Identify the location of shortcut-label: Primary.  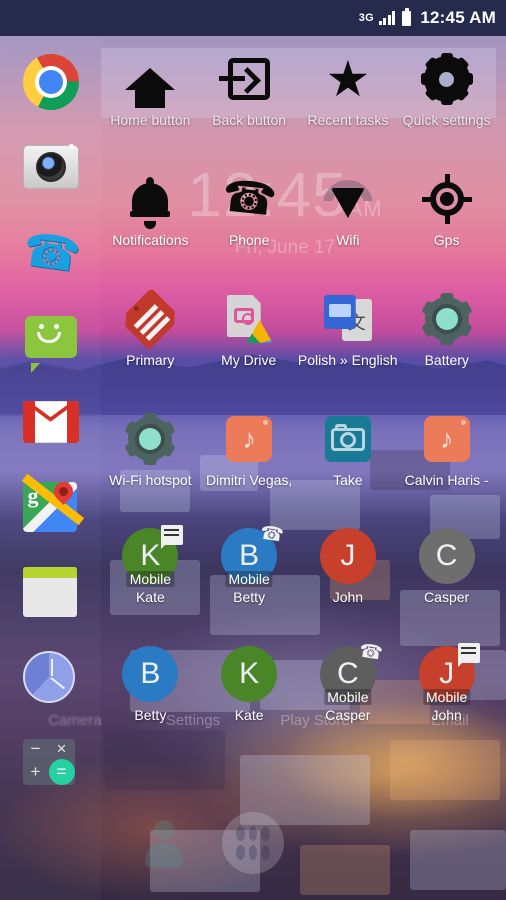
(150, 360).